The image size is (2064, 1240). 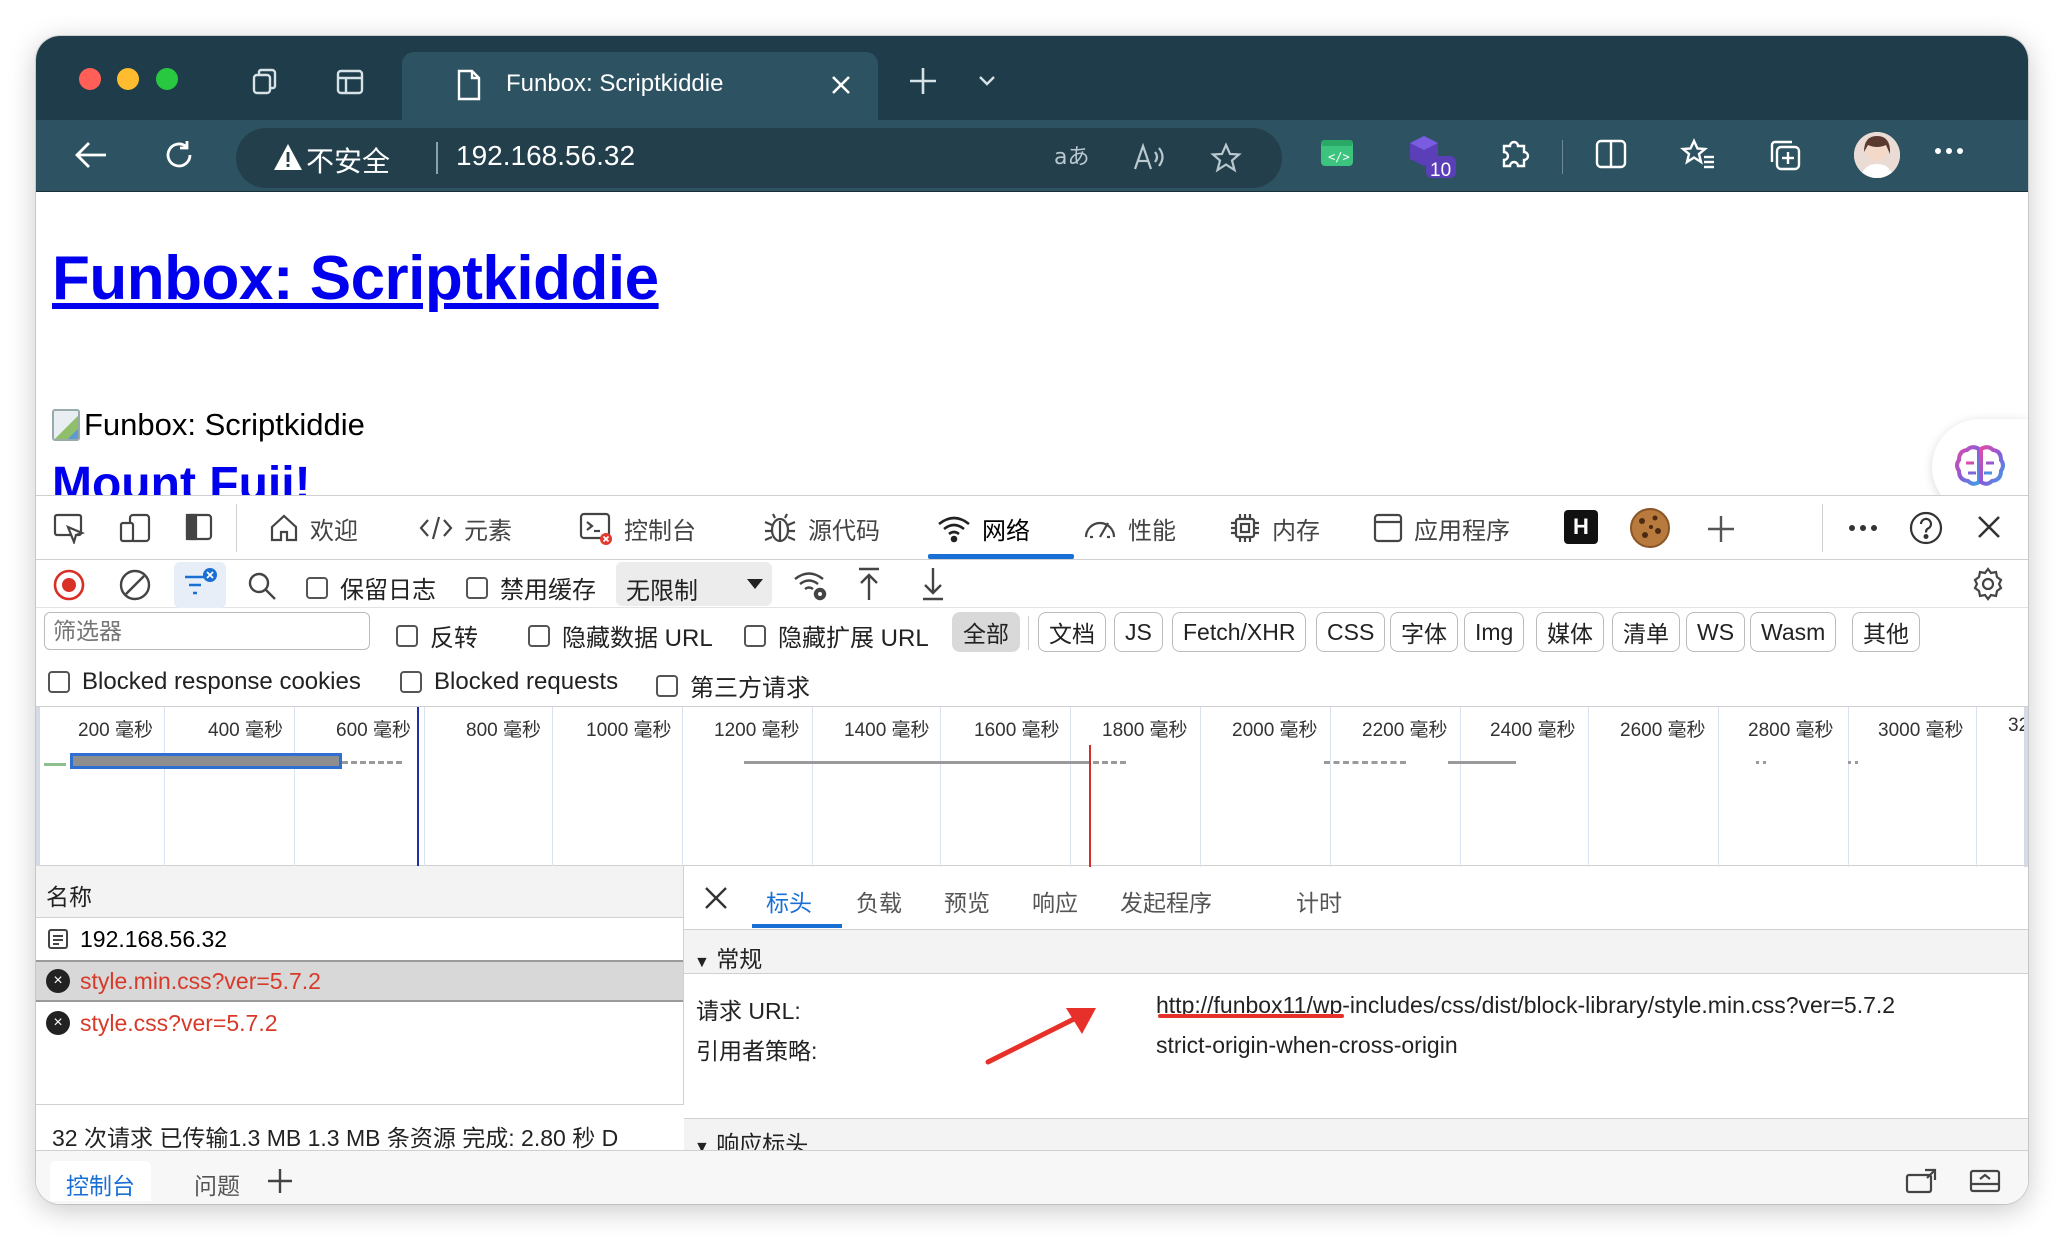 I want to click on device-emulation-icon, so click(x=135, y=528).